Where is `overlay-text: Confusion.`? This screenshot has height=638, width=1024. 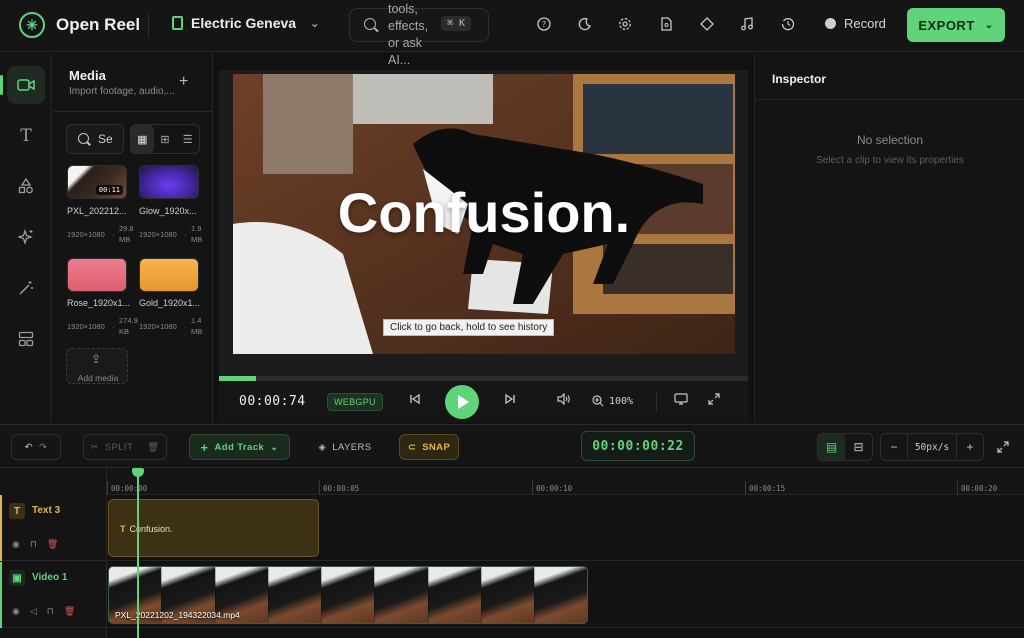
overlay-text: Confusion. is located at coordinates (484, 212).